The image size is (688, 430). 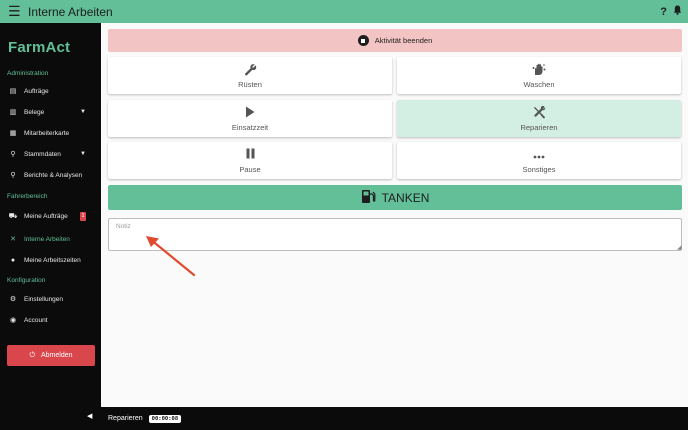 I want to click on more-dots-icon, so click(x=539, y=155).